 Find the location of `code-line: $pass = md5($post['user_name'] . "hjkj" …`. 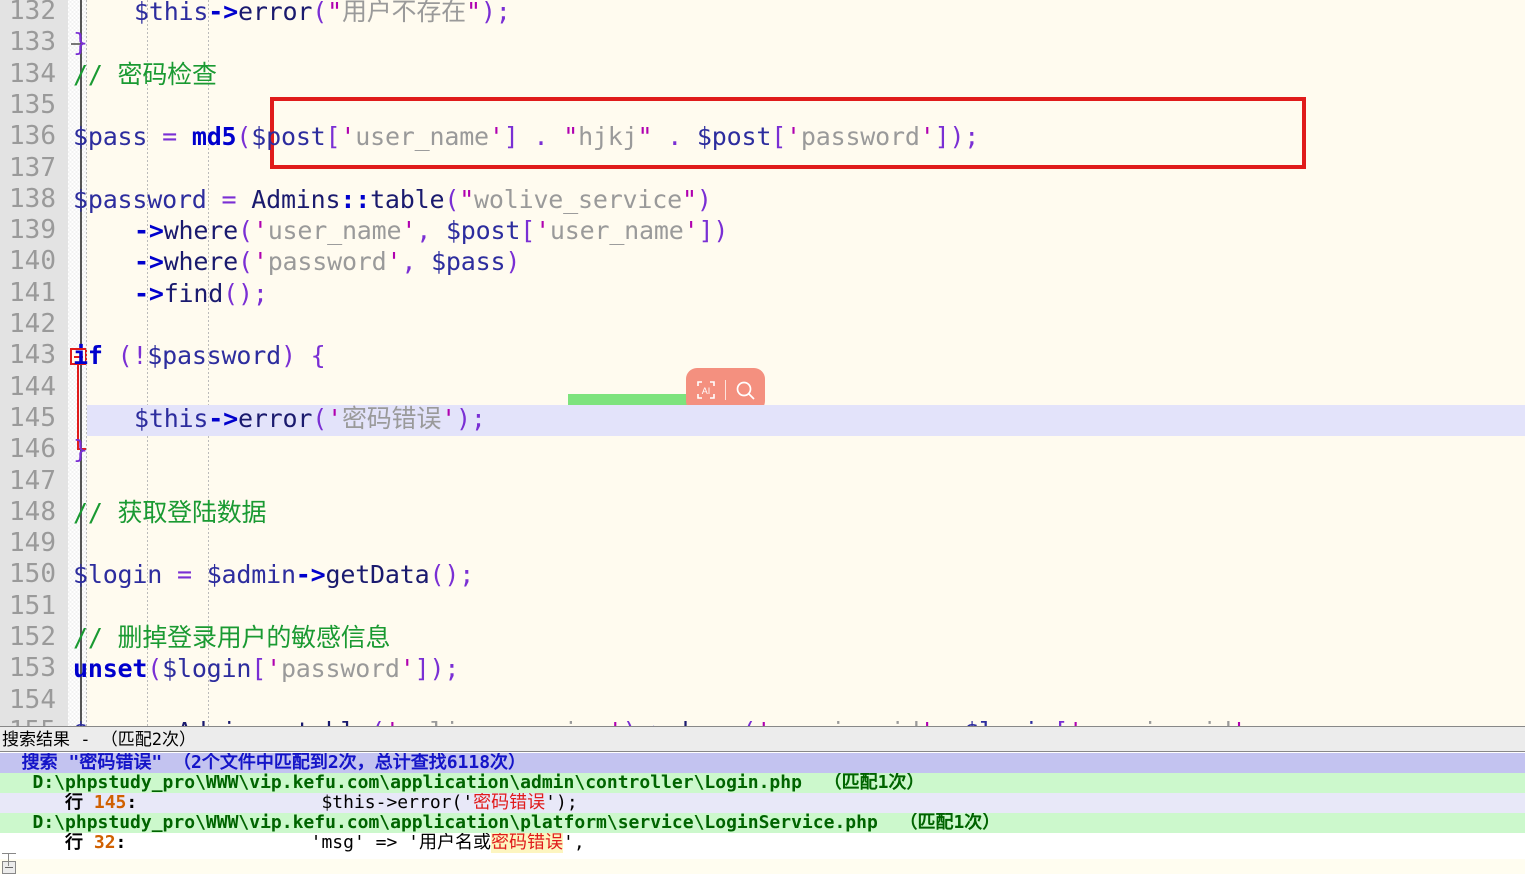

code-line: $pass = md5($post['user_name'] . "hjkj" … is located at coordinates (526, 136).